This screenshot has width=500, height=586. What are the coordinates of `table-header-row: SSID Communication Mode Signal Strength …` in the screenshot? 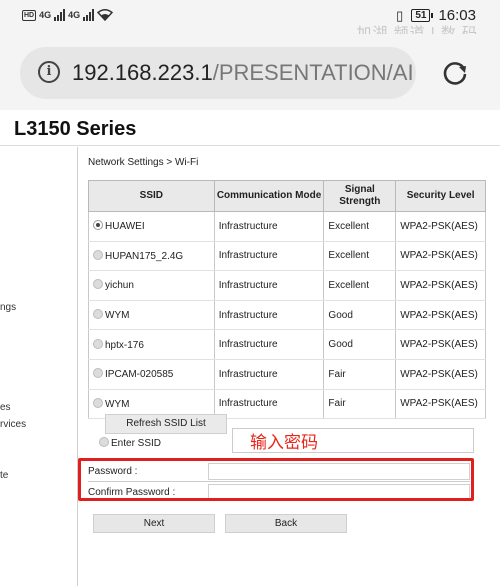 It's located at (287, 196).